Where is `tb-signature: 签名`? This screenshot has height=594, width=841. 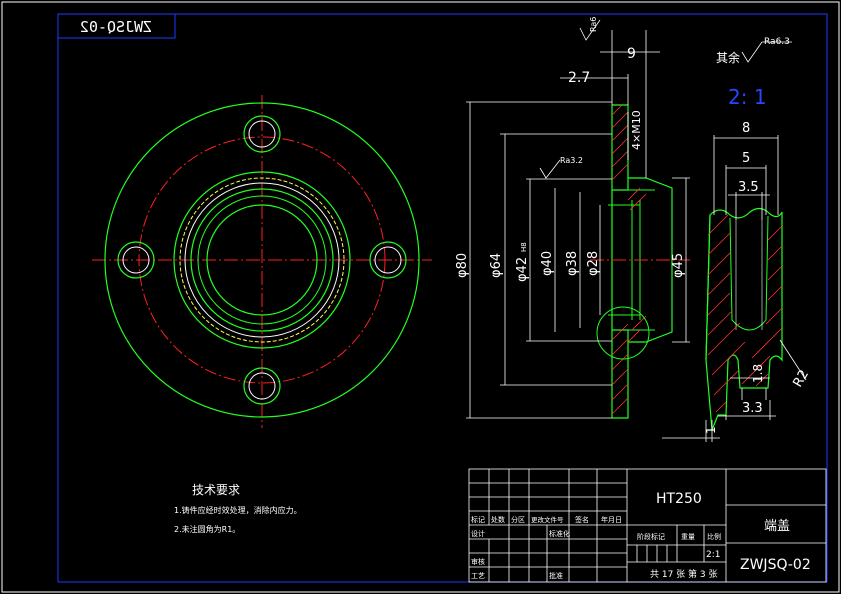 tb-signature: 签名 is located at coordinates (582, 519).